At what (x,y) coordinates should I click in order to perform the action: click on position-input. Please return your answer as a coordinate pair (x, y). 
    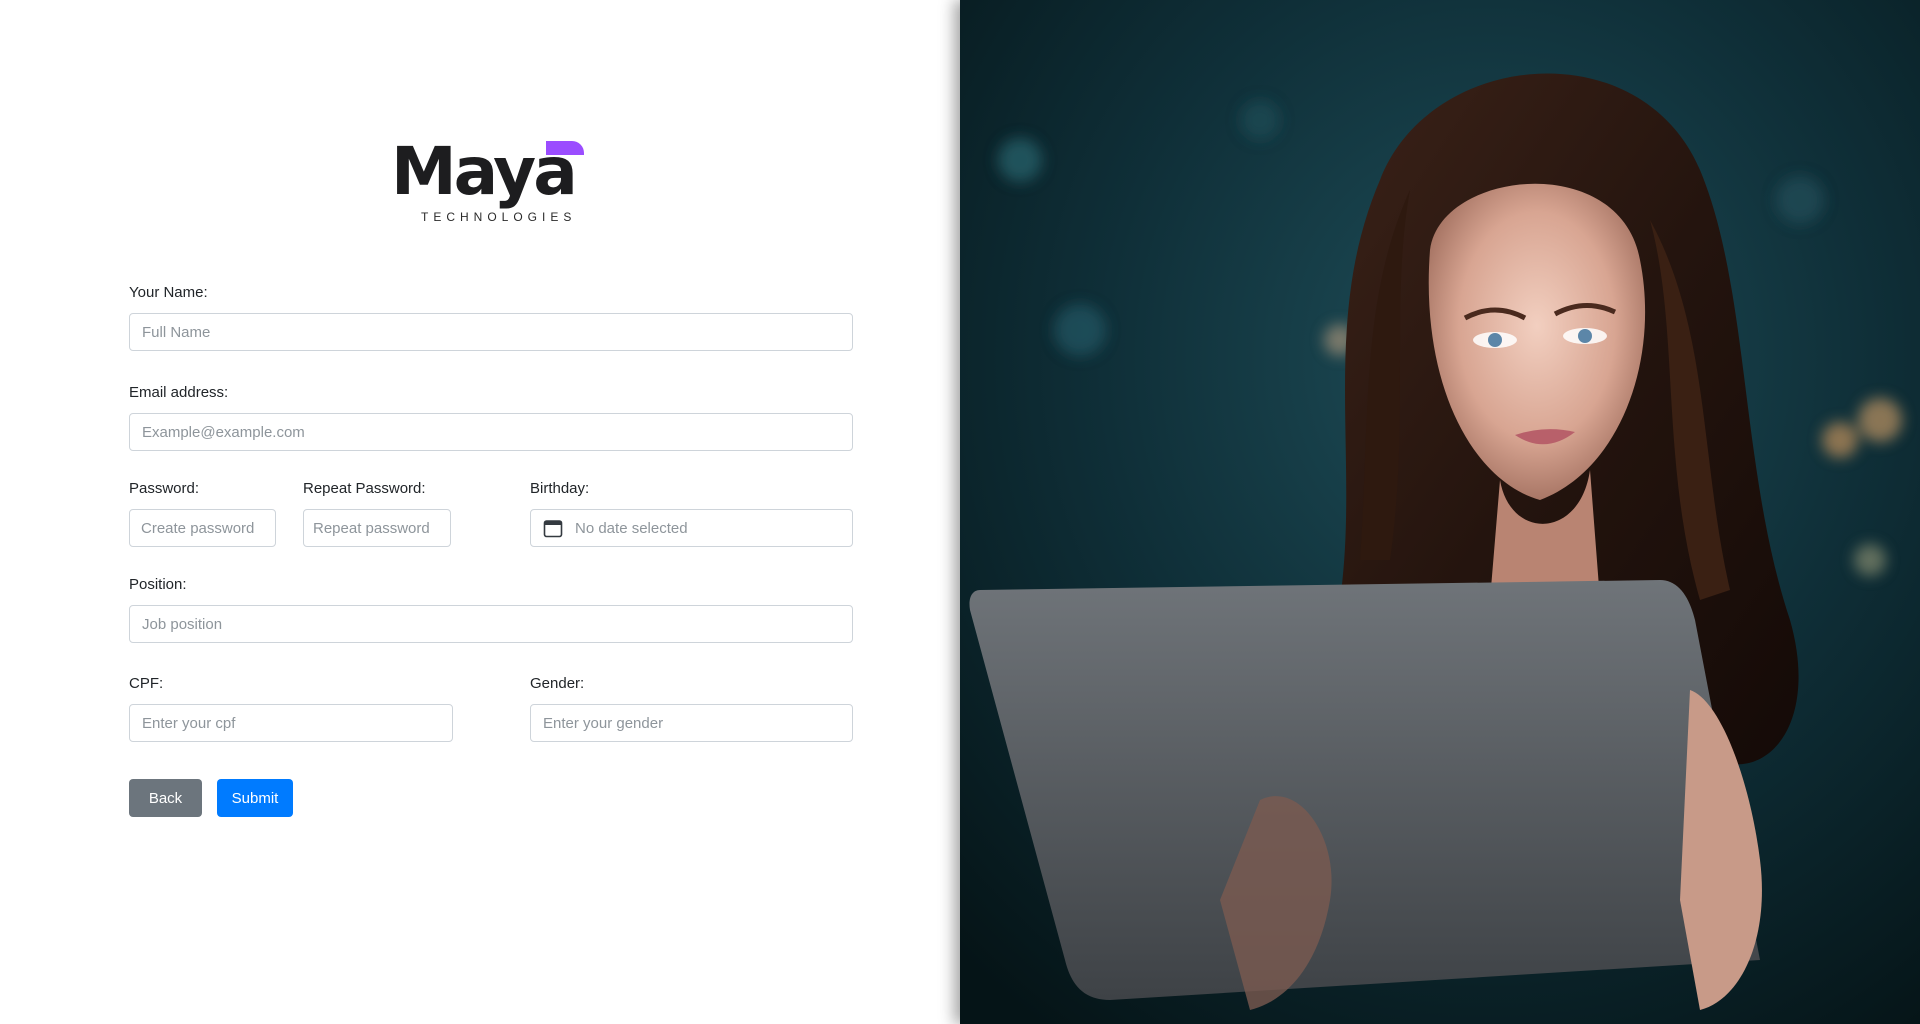
    Looking at the image, I should click on (491, 624).